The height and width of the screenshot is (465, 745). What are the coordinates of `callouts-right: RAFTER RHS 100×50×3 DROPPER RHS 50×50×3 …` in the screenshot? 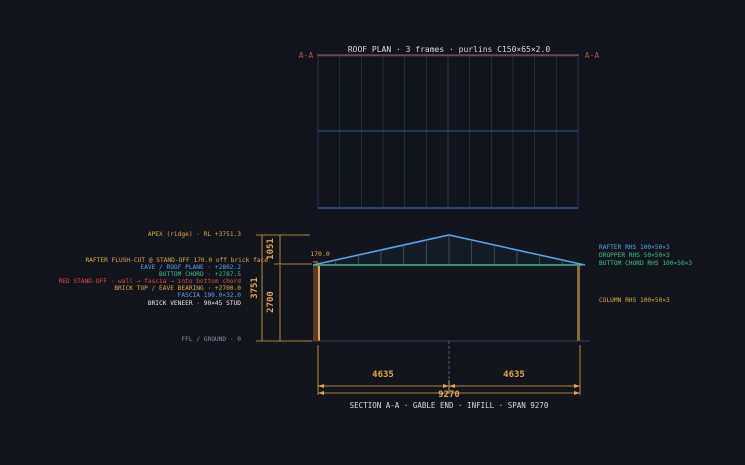 It's located at (645, 274).